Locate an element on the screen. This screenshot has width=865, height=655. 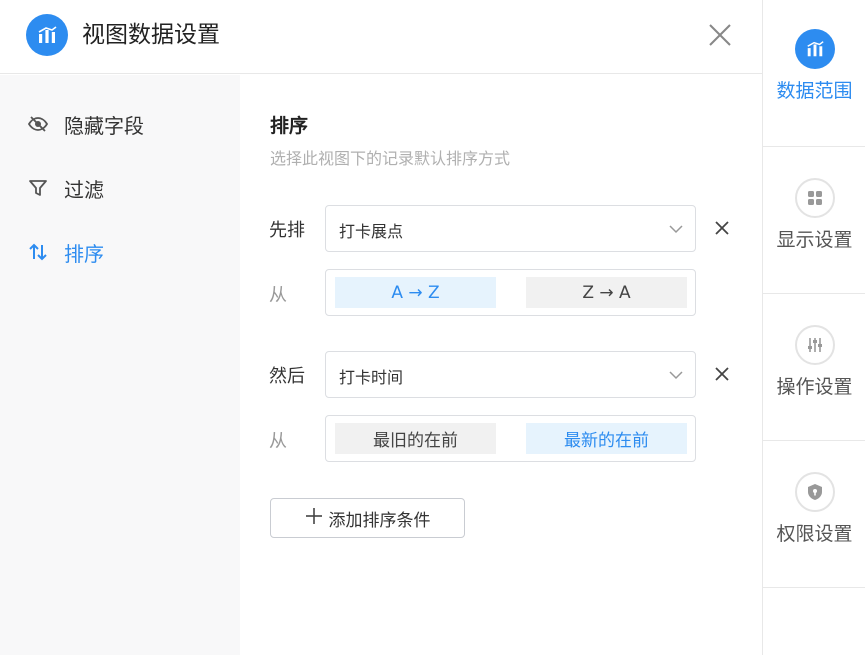
nav-item-filter: 过滤 is located at coordinates (120, 188).